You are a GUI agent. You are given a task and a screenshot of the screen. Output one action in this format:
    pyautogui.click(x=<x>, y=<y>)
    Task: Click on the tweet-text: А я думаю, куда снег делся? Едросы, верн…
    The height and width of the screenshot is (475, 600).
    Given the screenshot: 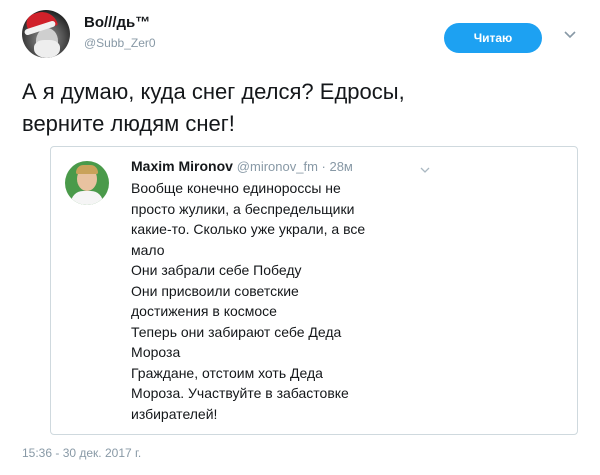 What is the action you would take?
    pyautogui.click(x=302, y=108)
    